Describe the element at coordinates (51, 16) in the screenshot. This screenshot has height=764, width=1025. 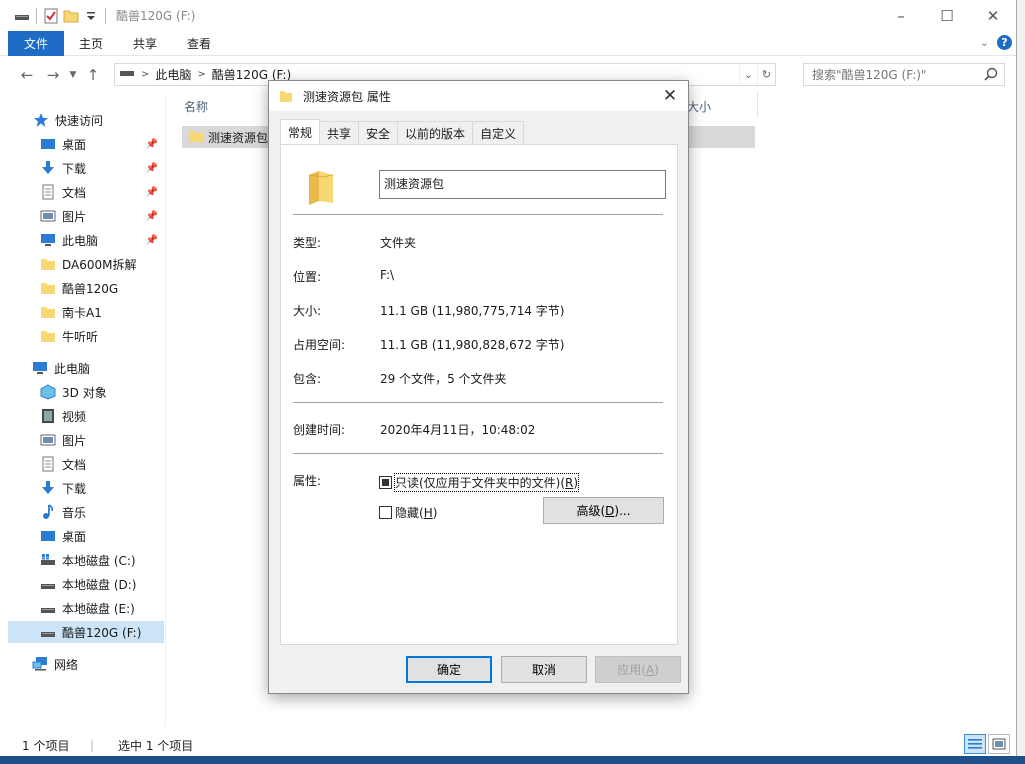
I see `properties-icon` at that location.